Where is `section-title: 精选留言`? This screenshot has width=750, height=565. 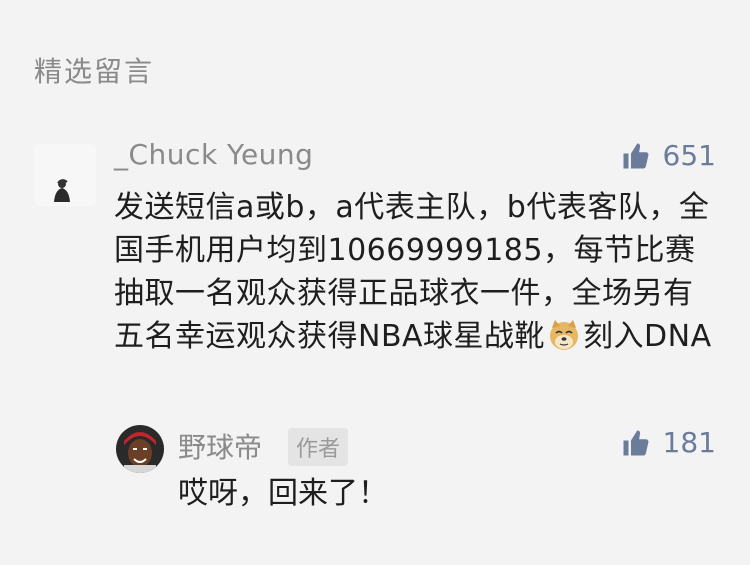
section-title: 精选留言 is located at coordinates (94, 71).